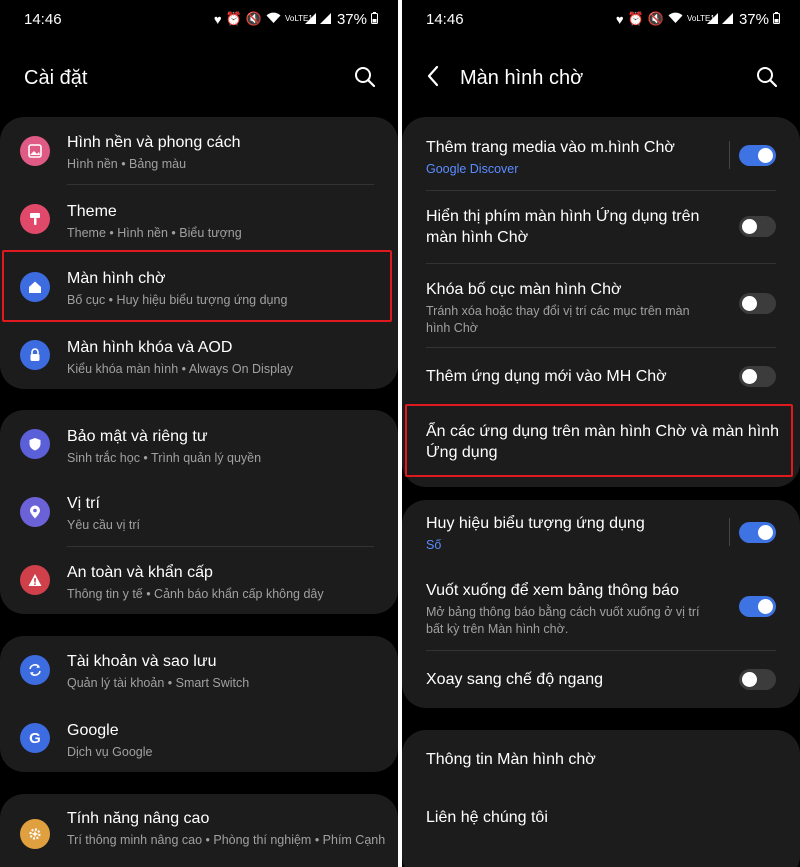 Image resolution: width=800 pixels, height=867 pixels. I want to click on item-title: Theme, so click(92, 211).